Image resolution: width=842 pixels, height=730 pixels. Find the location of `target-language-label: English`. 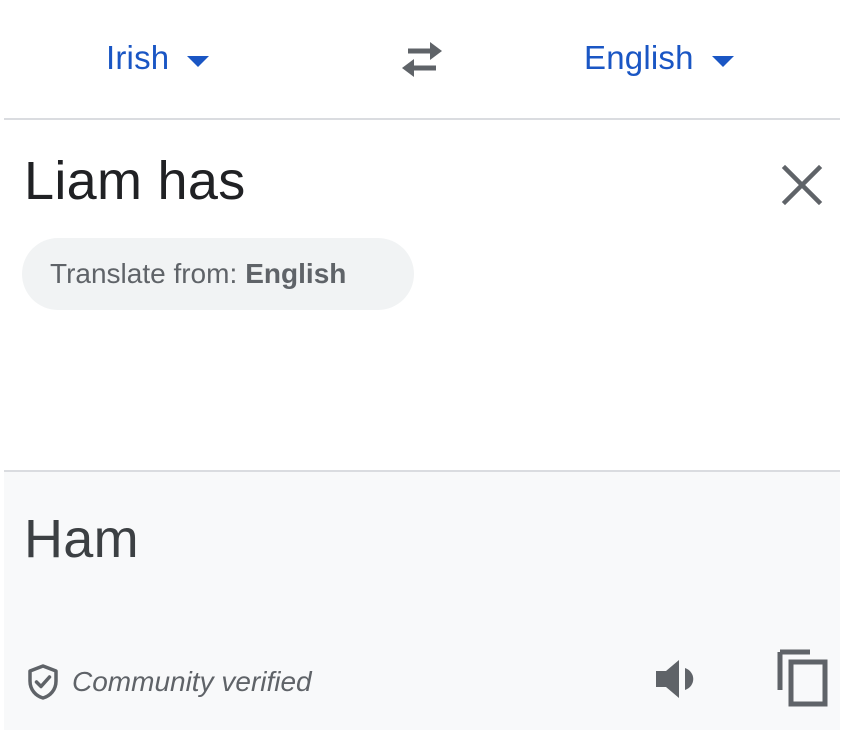

target-language-label: English is located at coordinates (639, 57).